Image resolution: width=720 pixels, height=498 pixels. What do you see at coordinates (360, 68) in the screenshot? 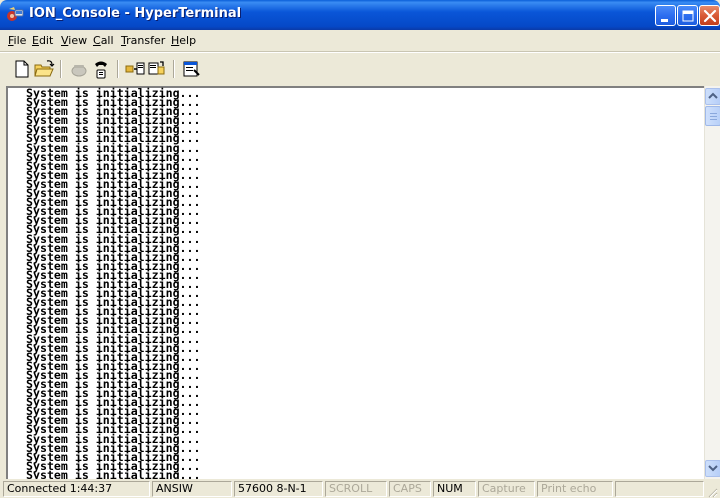
I see `toolbar` at bounding box center [360, 68].